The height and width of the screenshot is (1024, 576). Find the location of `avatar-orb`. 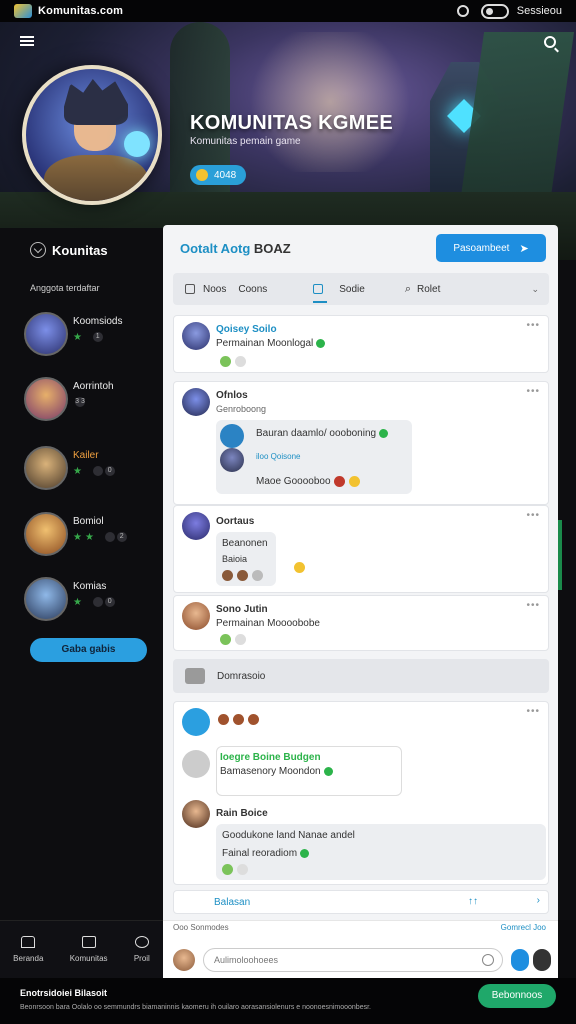

avatar-orb is located at coordinates (137, 144).